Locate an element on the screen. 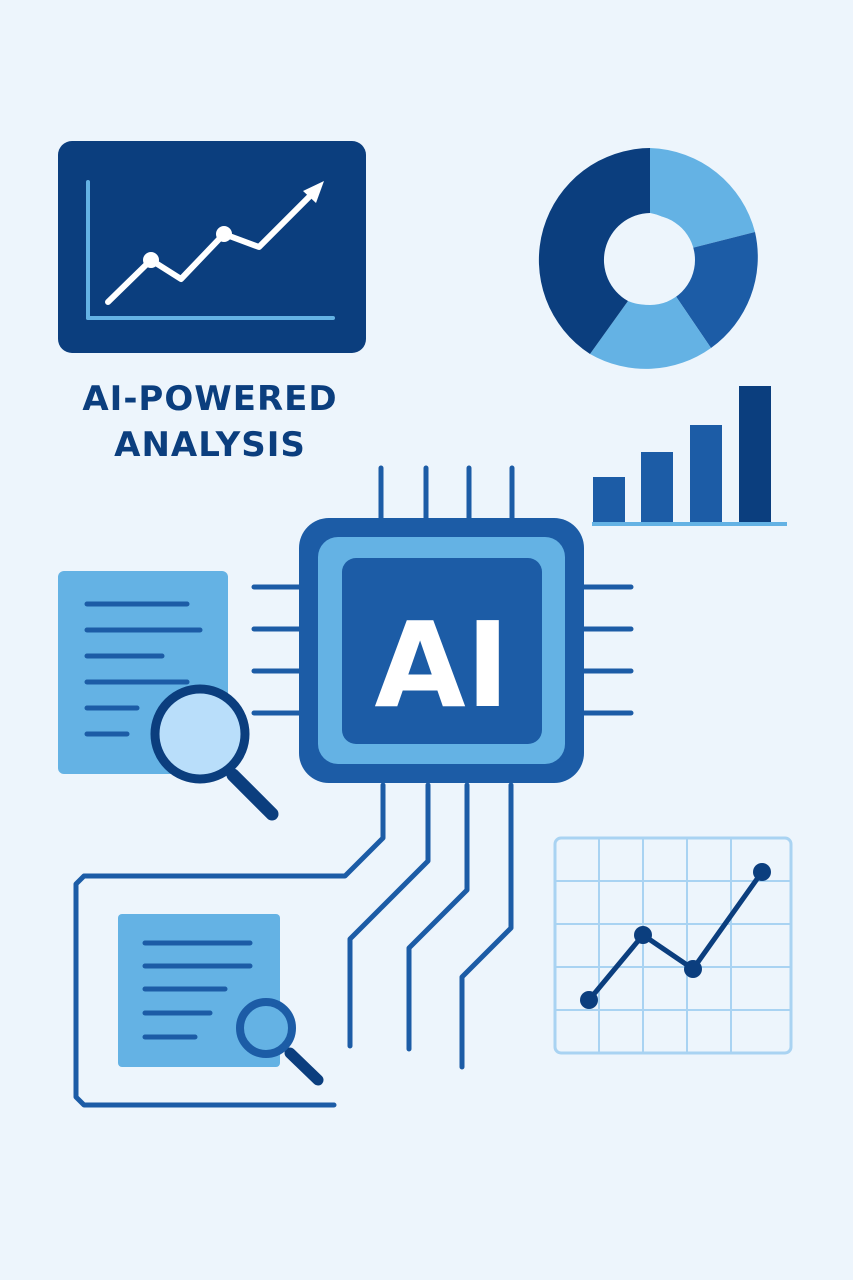 This screenshot has width=853, height=1280. donut-chart-icon is located at coordinates (648, 258).